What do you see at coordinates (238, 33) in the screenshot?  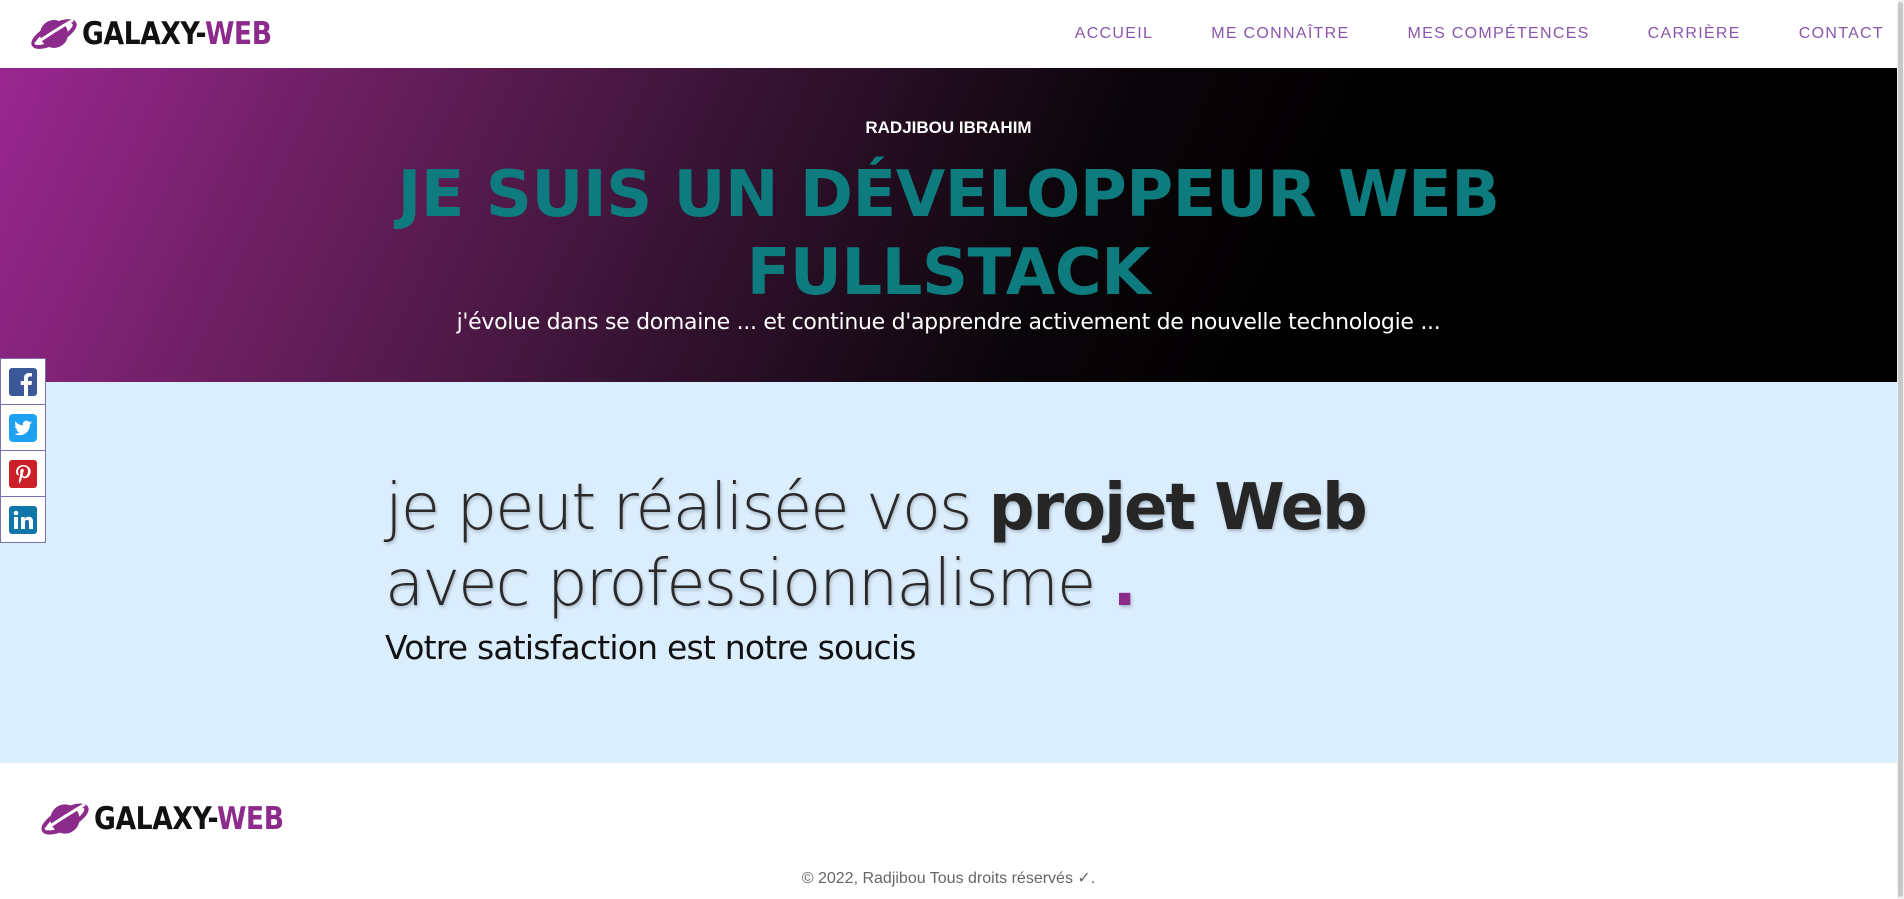 I see `brand-name-part2: WEB` at bounding box center [238, 33].